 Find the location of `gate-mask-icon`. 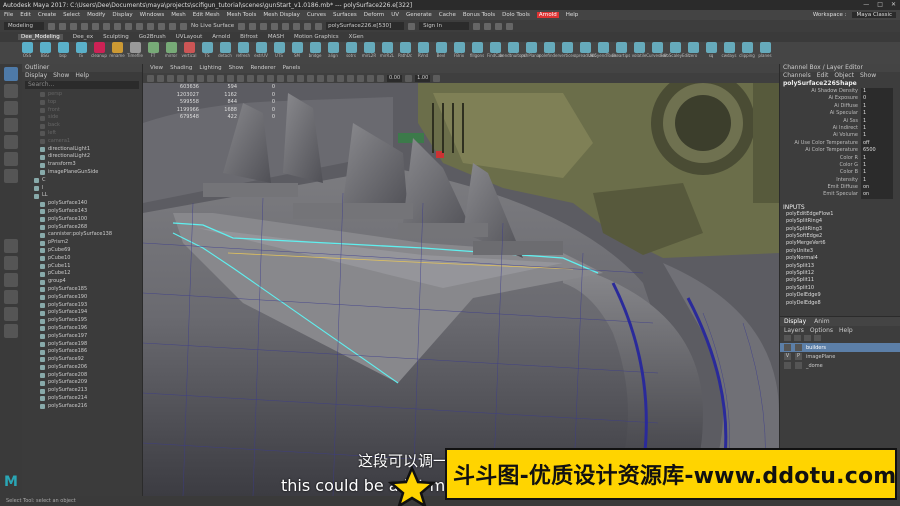

gate-mask-icon is located at coordinates (220, 78).